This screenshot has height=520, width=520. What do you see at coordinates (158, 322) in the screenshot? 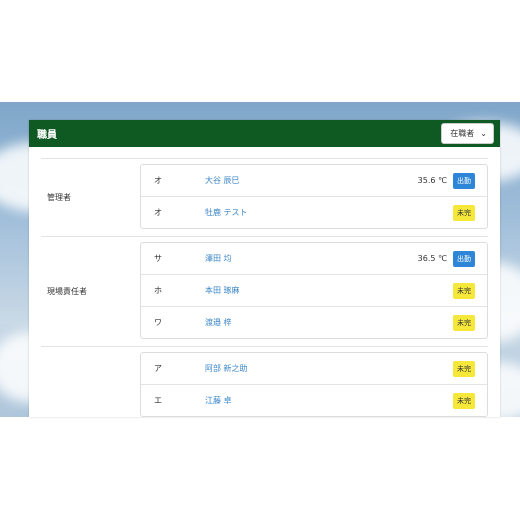
I see `name-initial: ワ` at bounding box center [158, 322].